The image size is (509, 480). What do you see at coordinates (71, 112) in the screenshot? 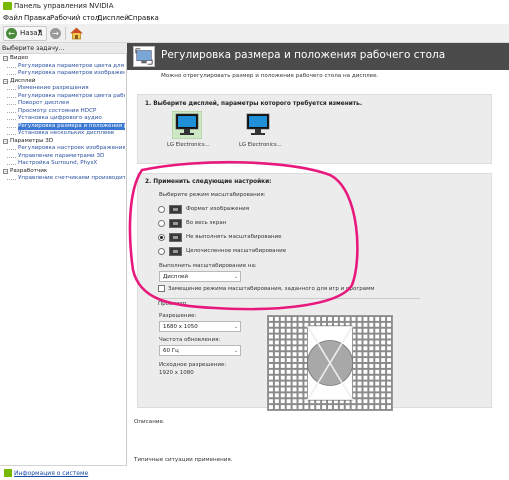
I see `tree-item: Просмотр состояния HDCP` at bounding box center [71, 112].